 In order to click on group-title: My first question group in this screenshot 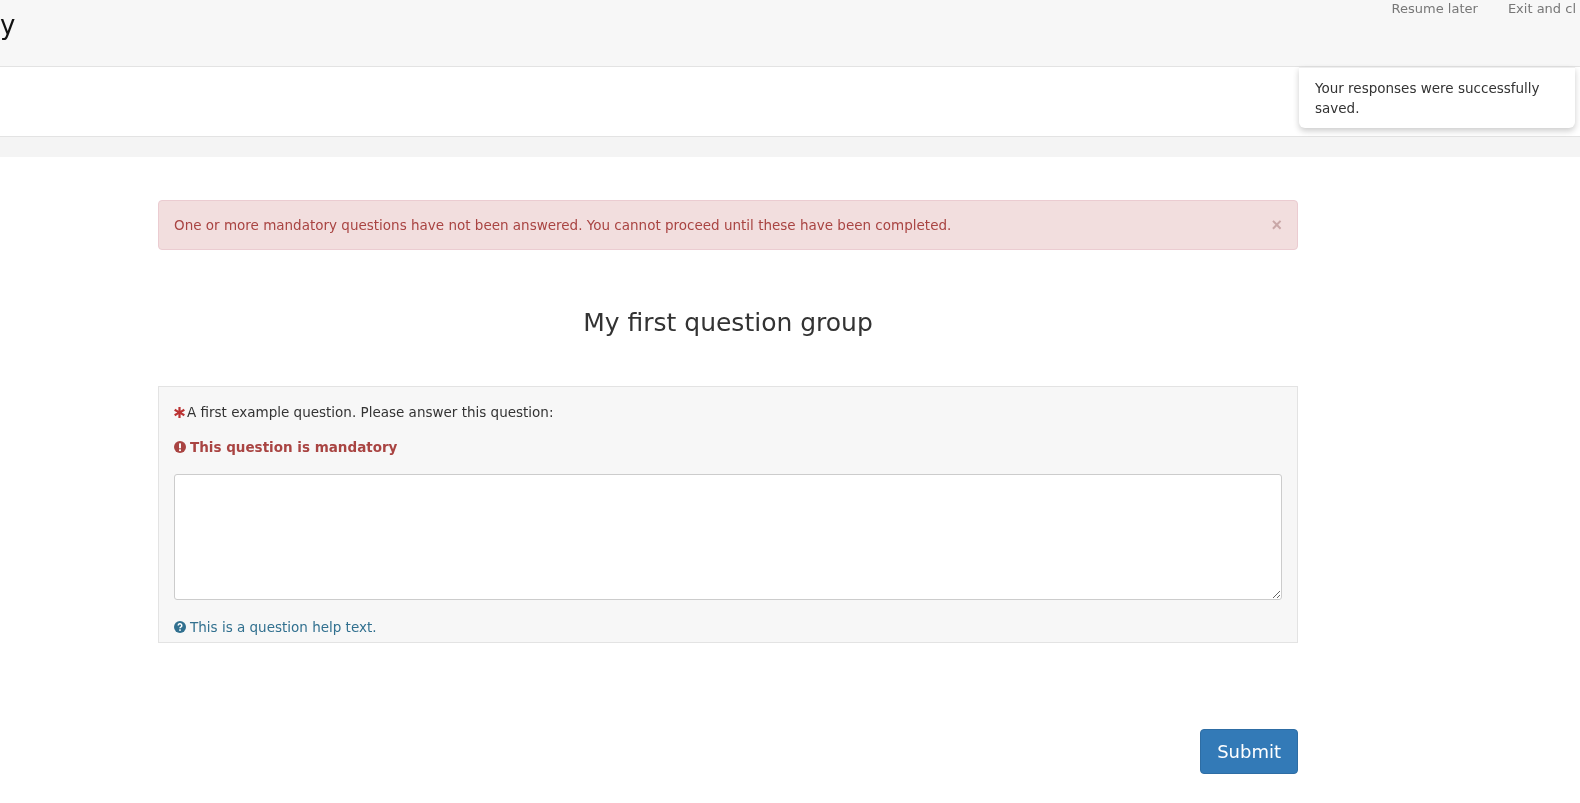, I will do `click(728, 323)`.